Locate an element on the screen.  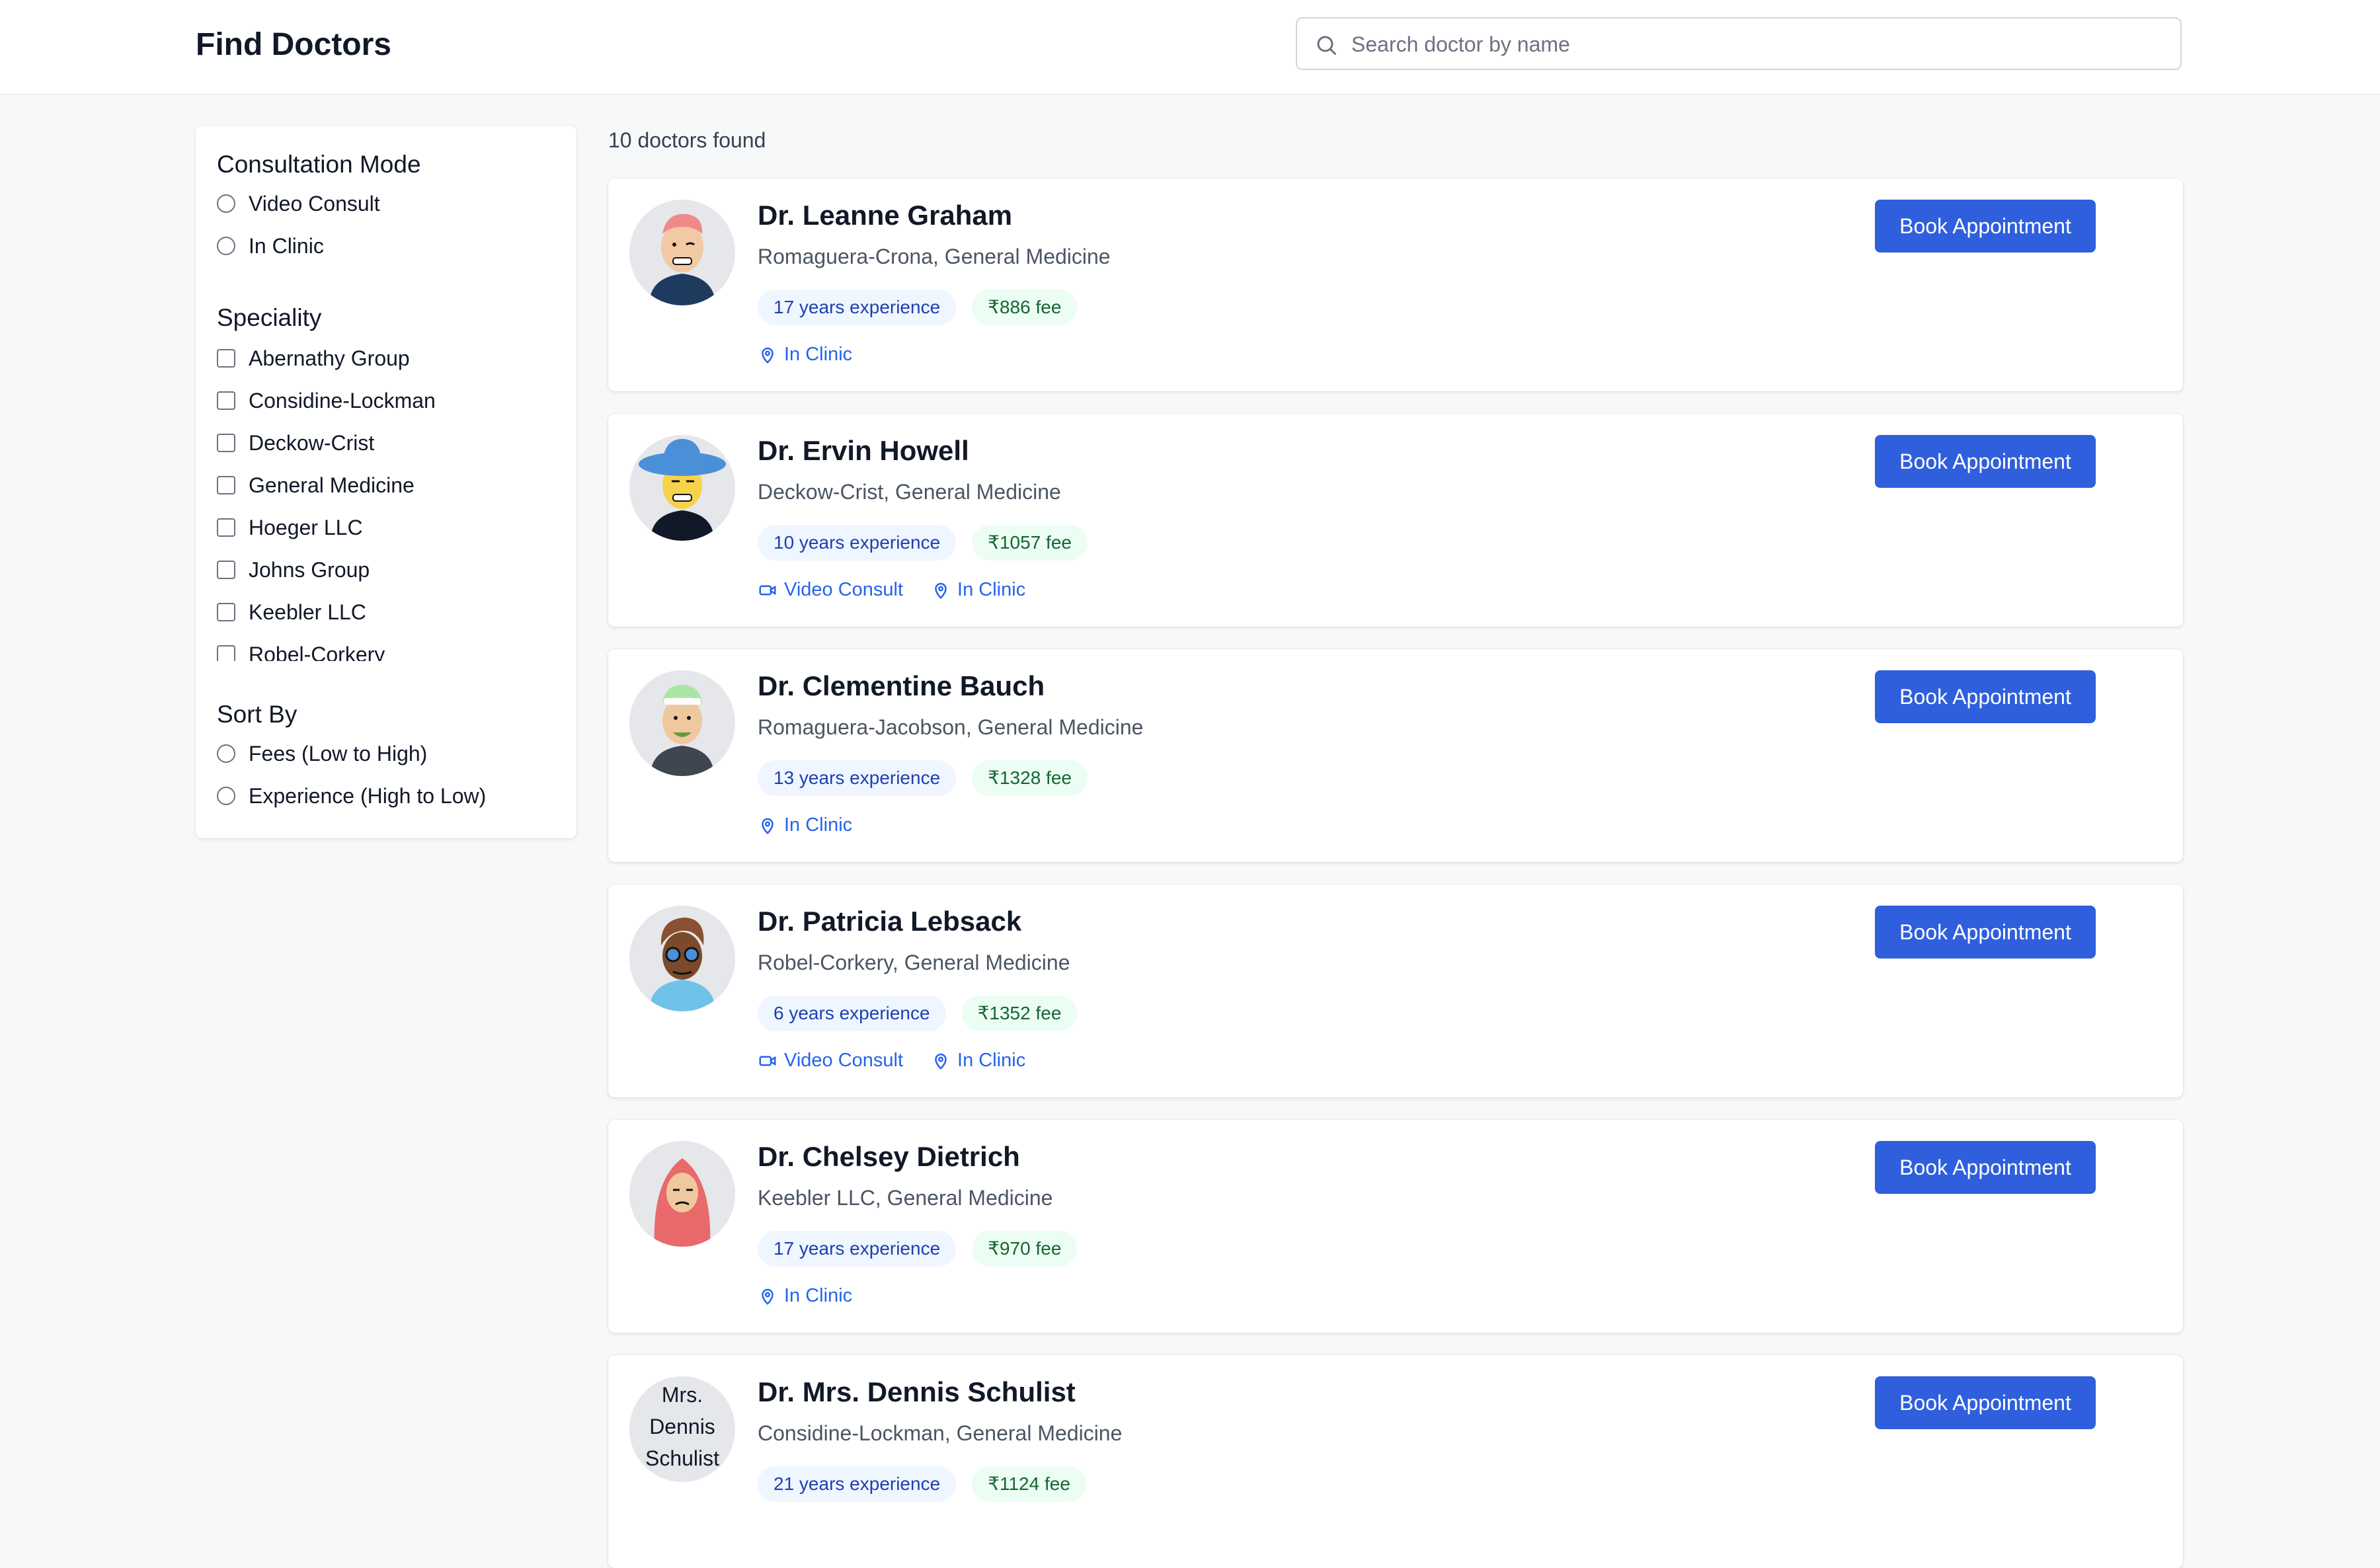
fee-badge: ₹970 fee is located at coordinates (1025, 1249).